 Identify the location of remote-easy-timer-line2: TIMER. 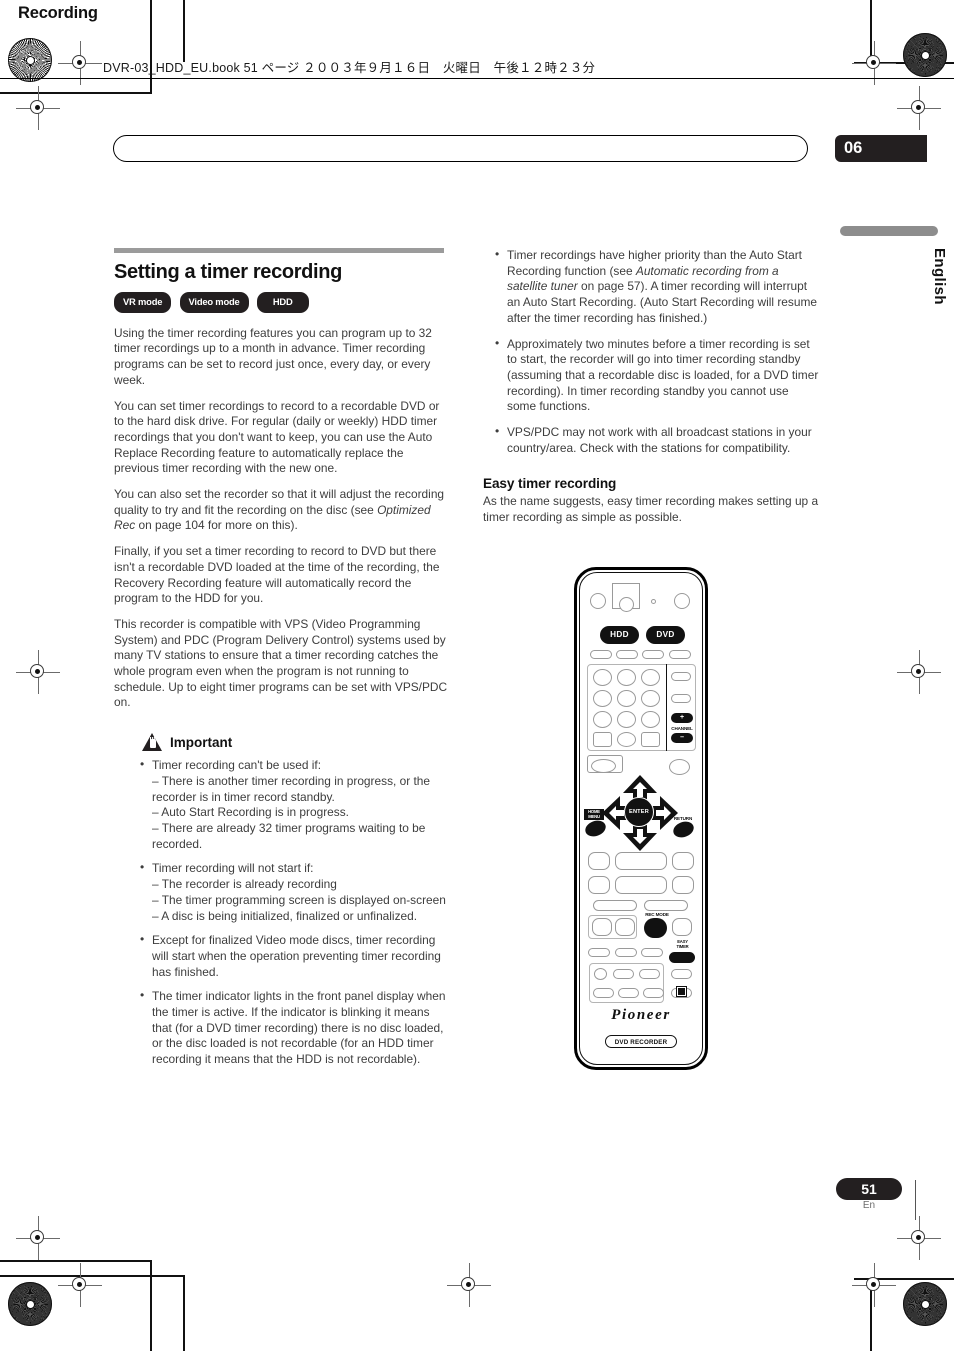
(682, 946).